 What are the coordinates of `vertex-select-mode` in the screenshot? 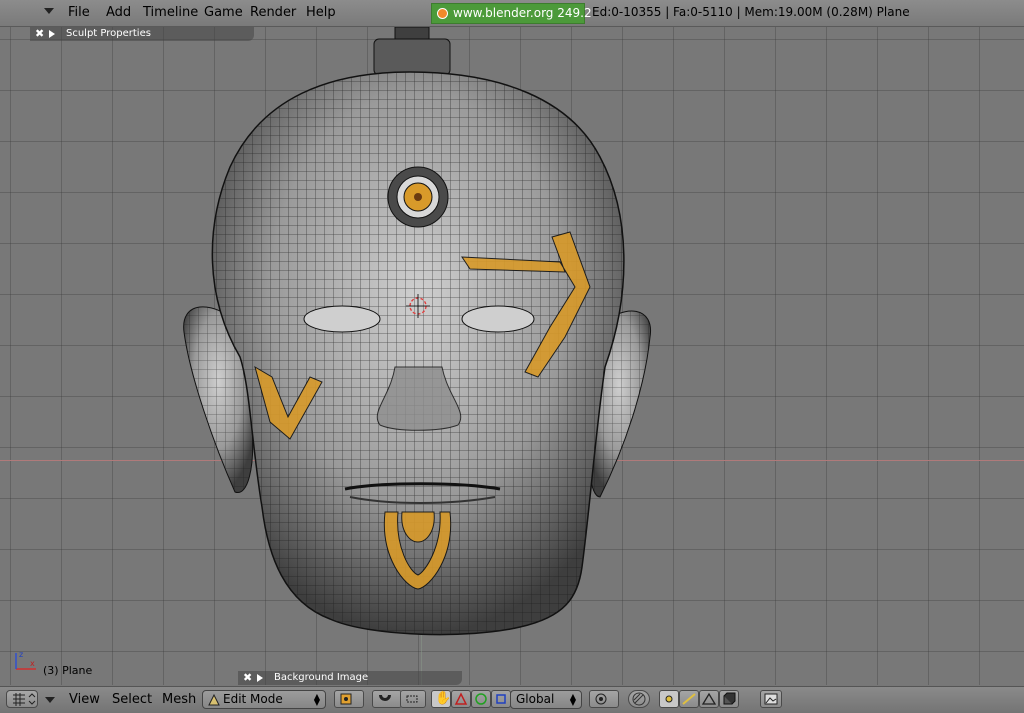 It's located at (669, 699).